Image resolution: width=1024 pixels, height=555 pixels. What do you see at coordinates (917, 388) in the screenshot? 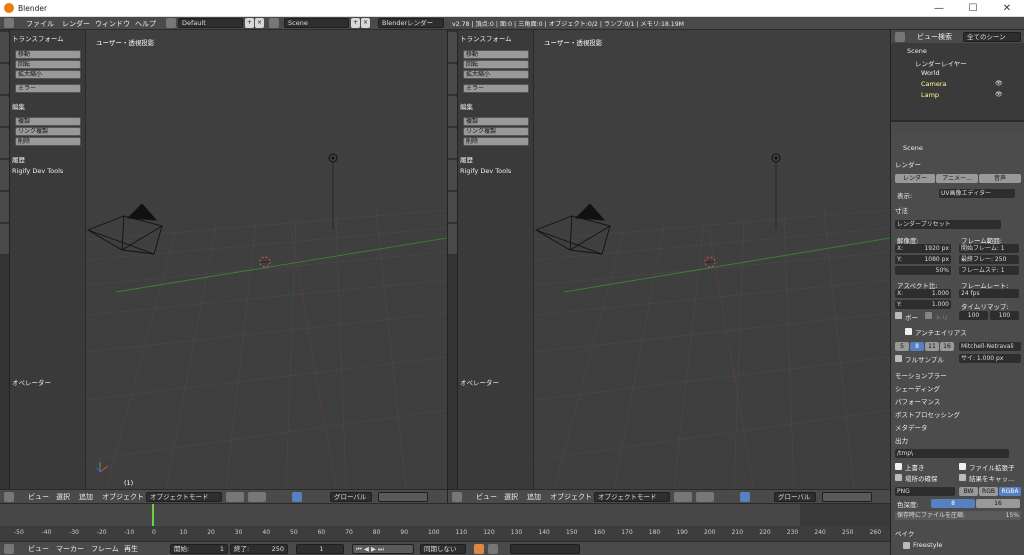
I see `shading-header: シェーディング` at bounding box center [917, 388].